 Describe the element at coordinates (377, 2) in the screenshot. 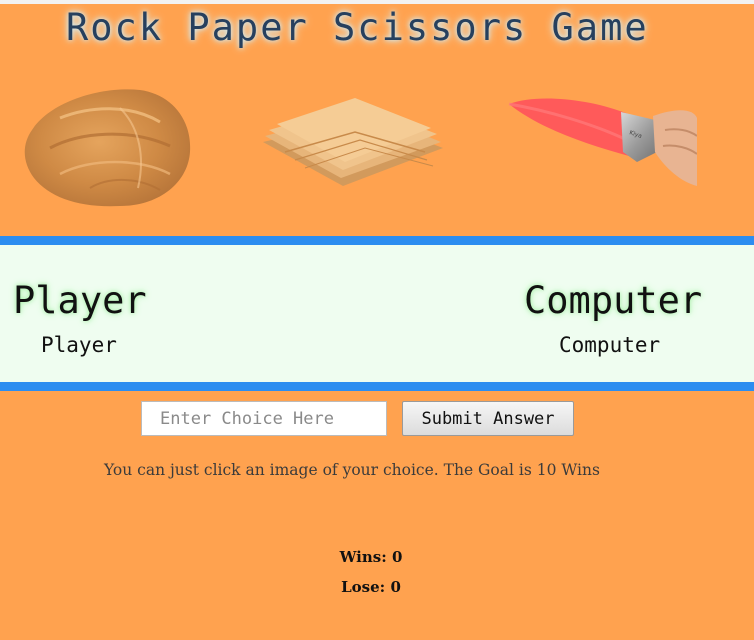

I see `top-strip` at that location.